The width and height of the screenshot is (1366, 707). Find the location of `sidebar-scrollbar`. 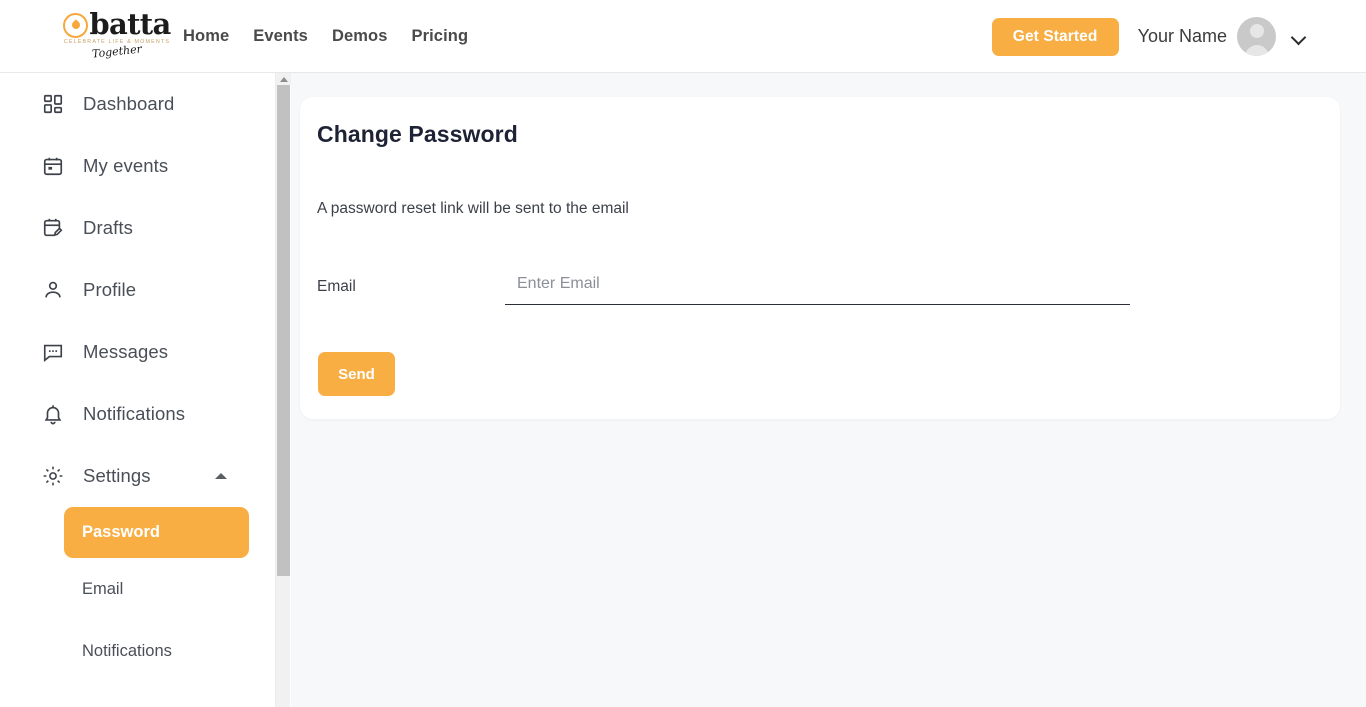

sidebar-scrollbar is located at coordinates (283, 390).